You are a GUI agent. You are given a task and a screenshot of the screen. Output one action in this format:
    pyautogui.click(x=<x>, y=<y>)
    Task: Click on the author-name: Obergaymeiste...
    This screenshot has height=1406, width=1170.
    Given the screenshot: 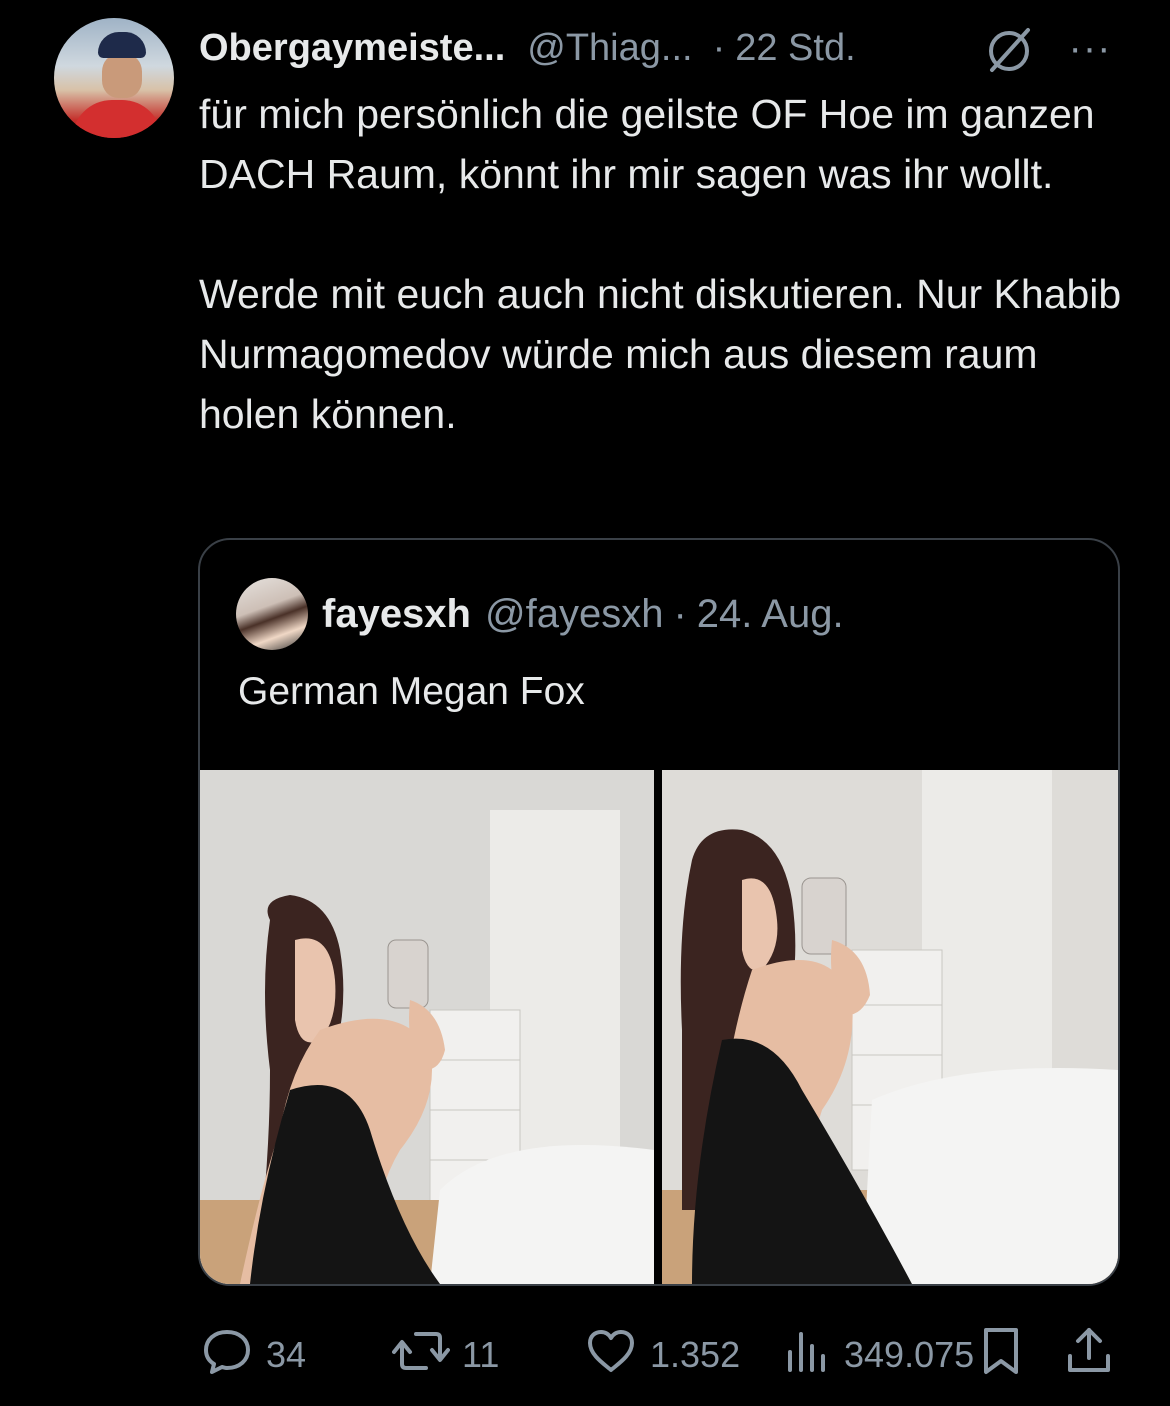 What is the action you would take?
    pyautogui.click(x=352, y=48)
    